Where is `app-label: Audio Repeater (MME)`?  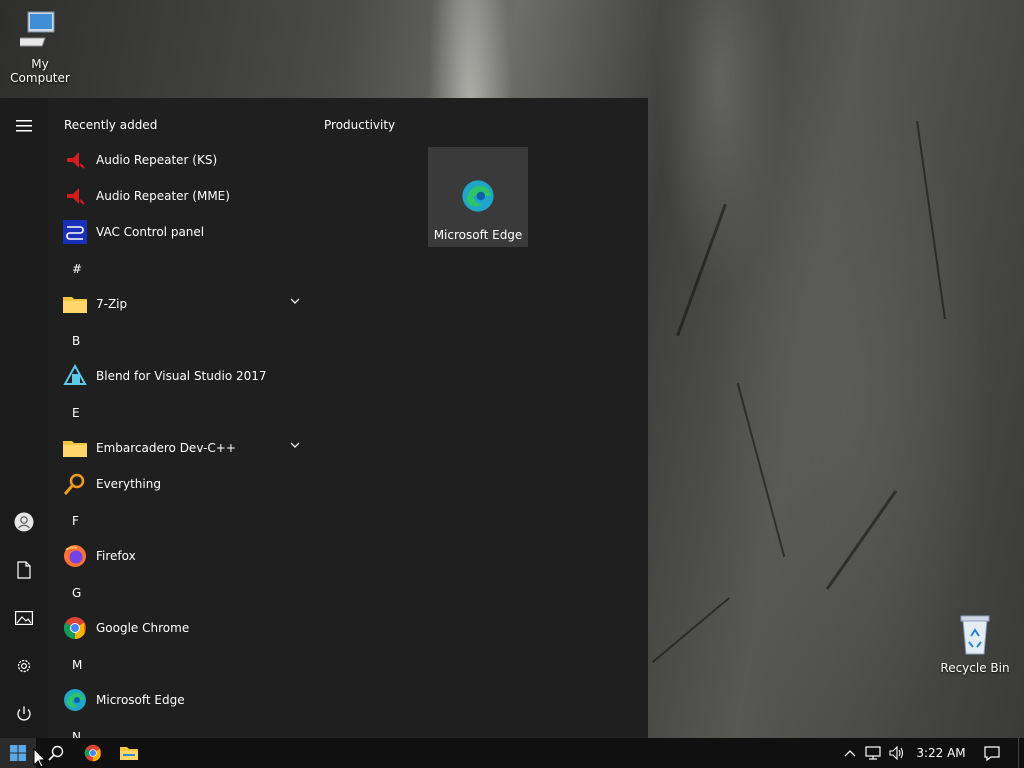 app-label: Audio Repeater (MME) is located at coordinates (163, 196).